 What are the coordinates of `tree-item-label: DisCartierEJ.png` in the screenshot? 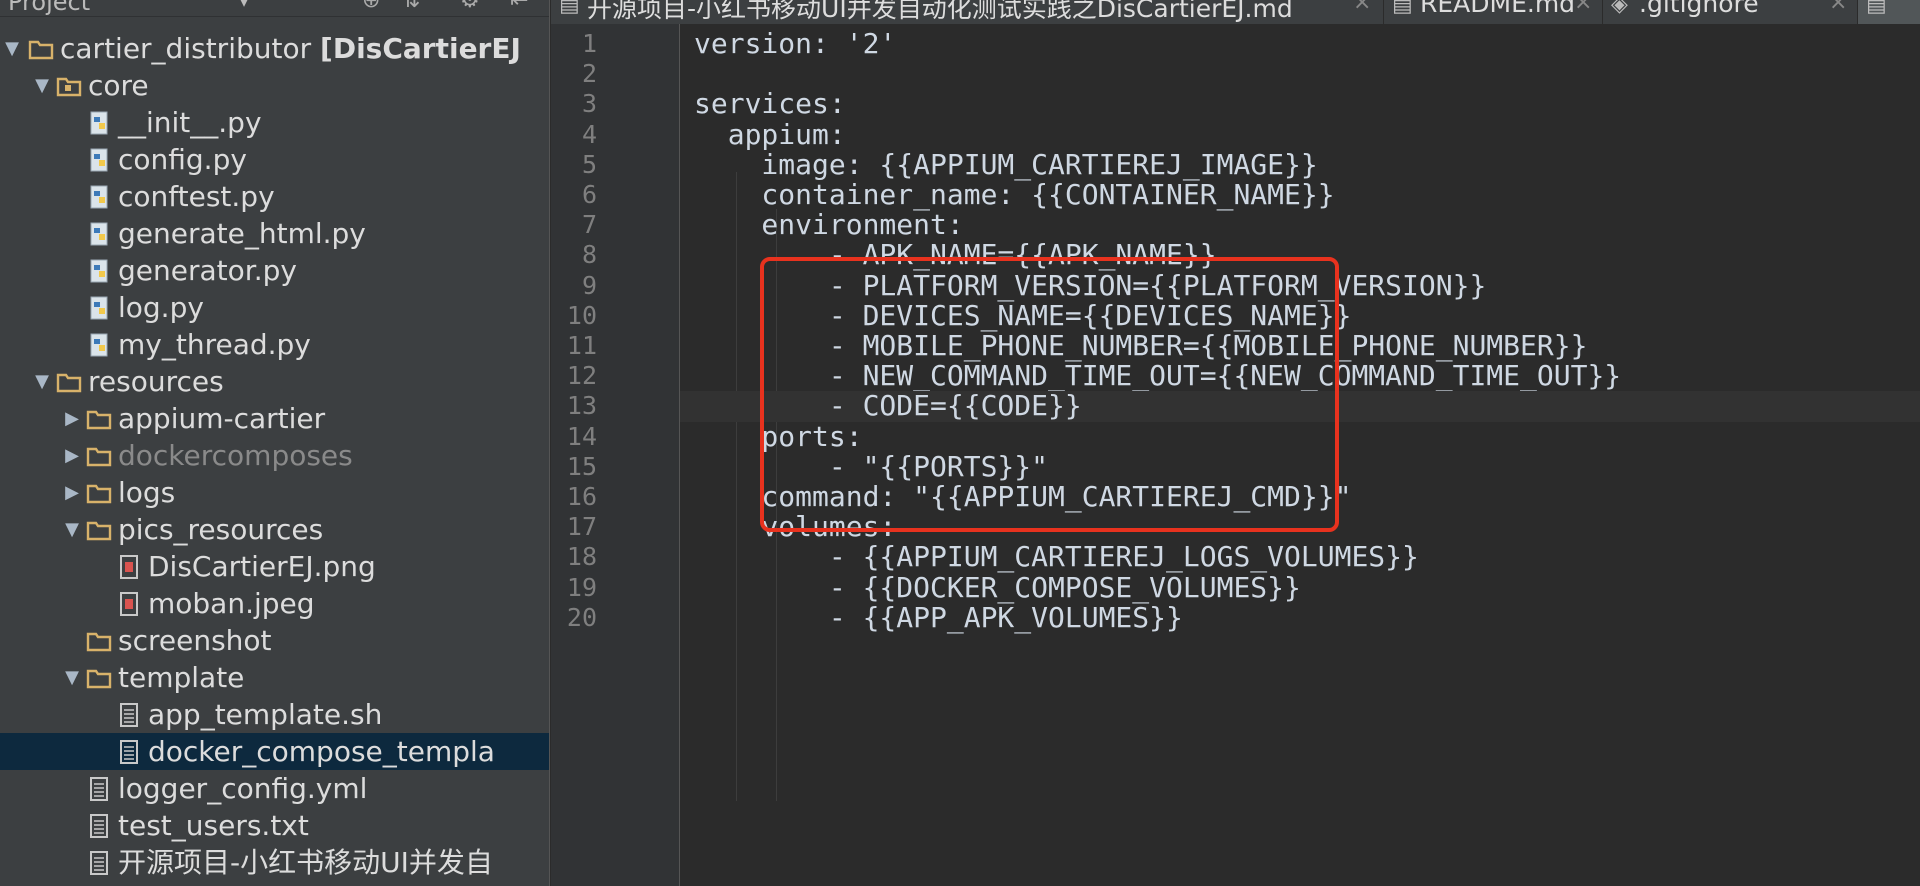 It's located at (262, 566).